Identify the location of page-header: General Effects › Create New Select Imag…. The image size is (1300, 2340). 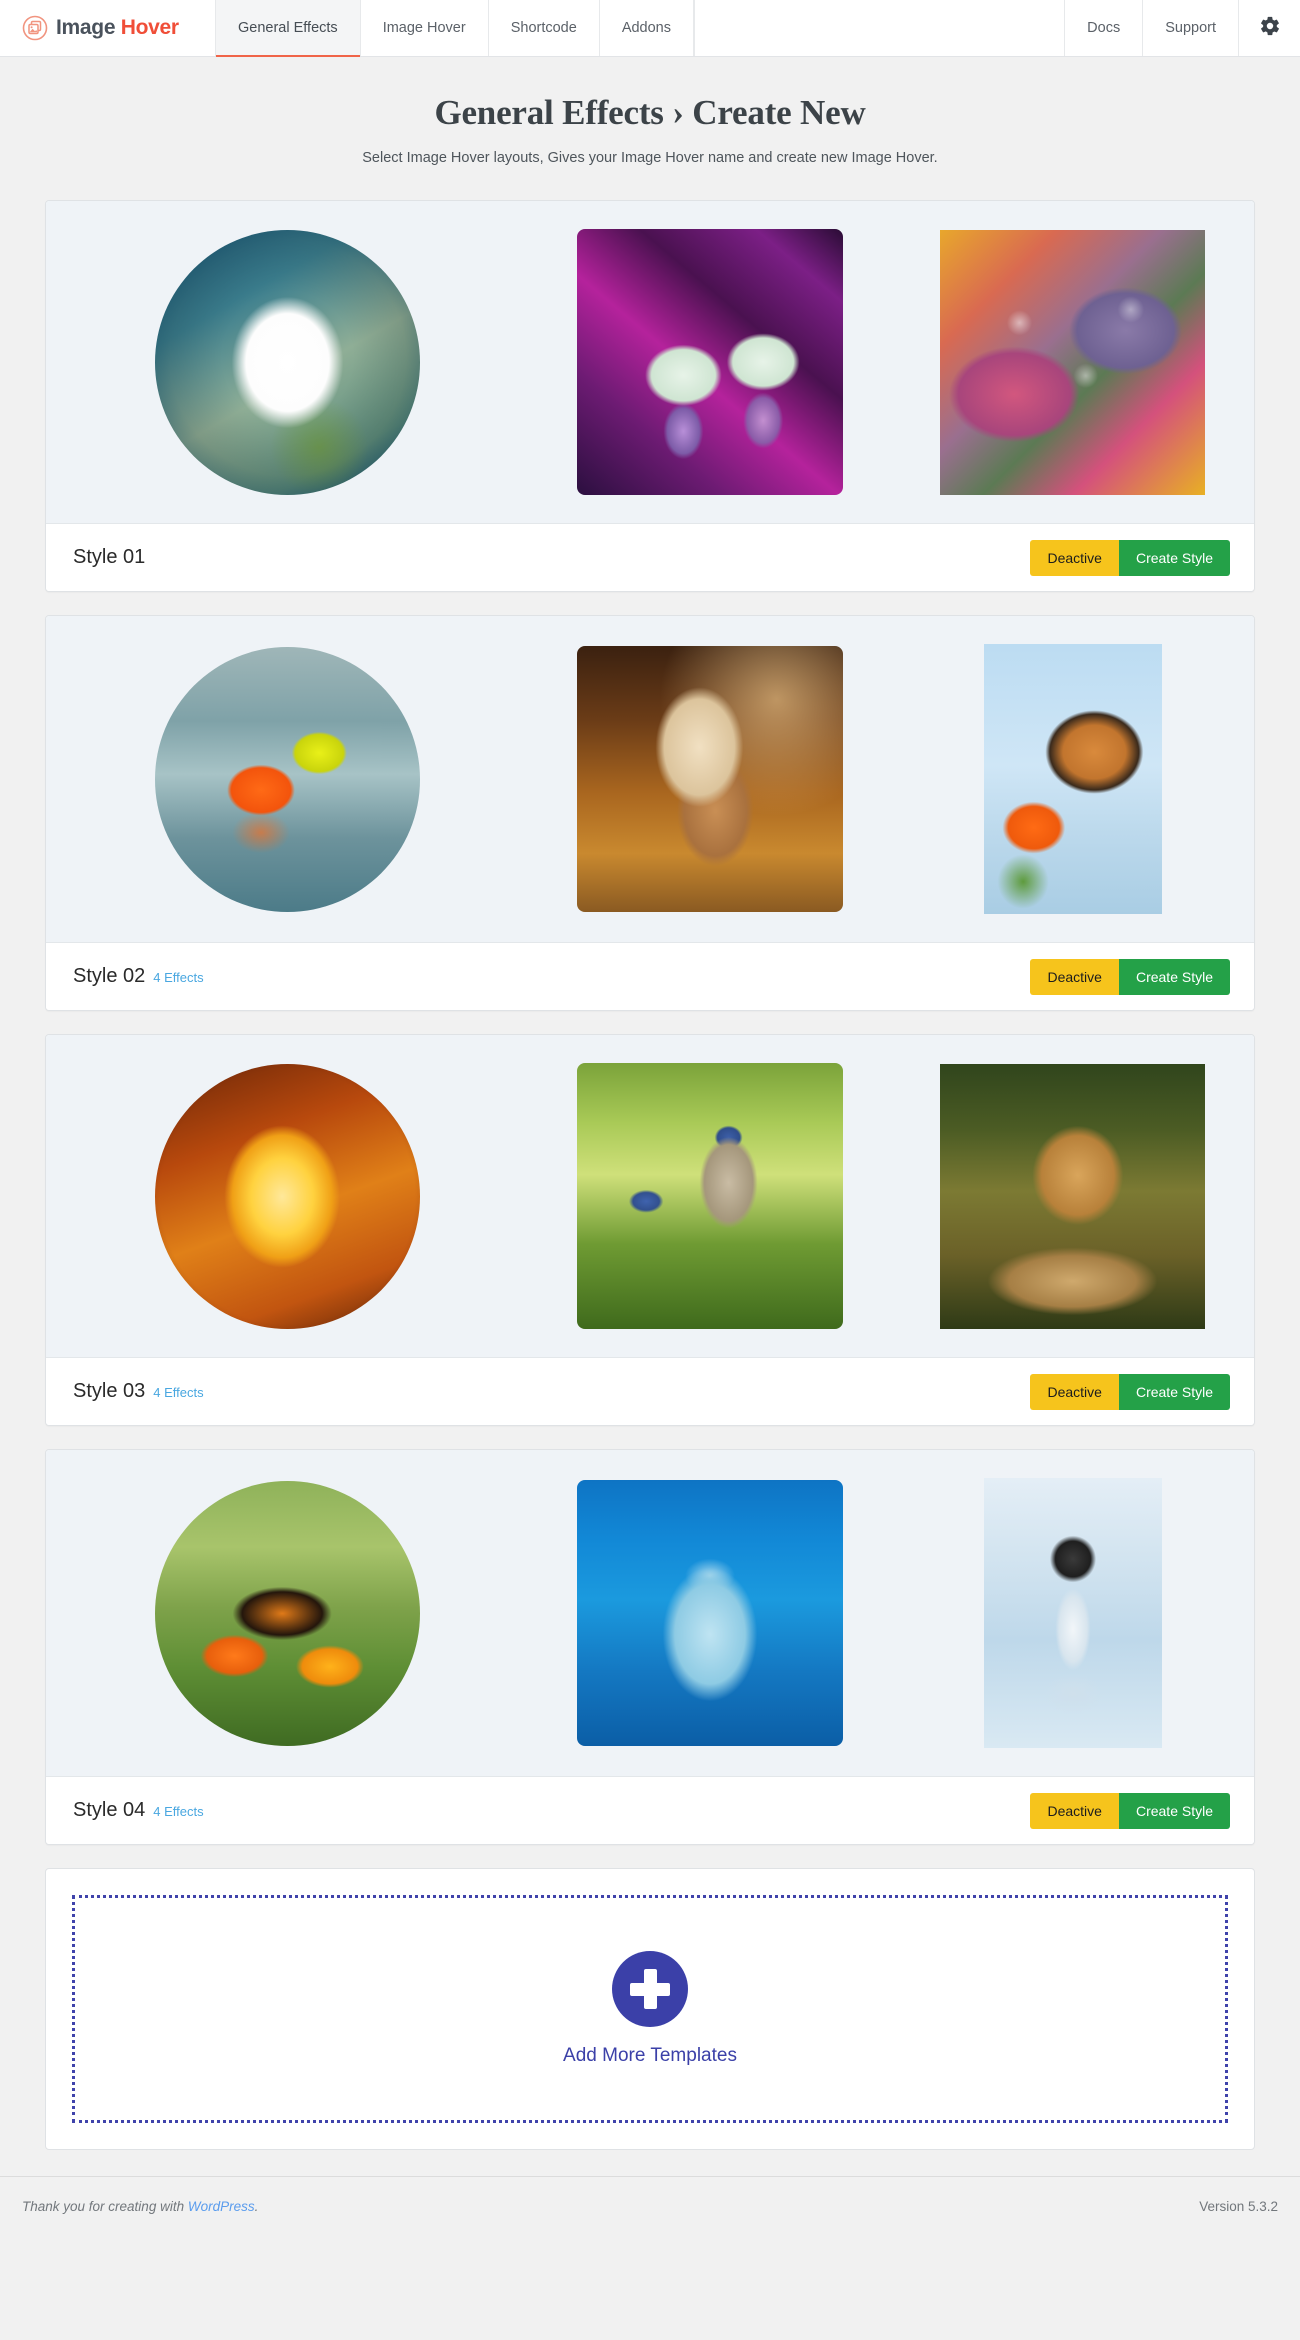
(650, 111).